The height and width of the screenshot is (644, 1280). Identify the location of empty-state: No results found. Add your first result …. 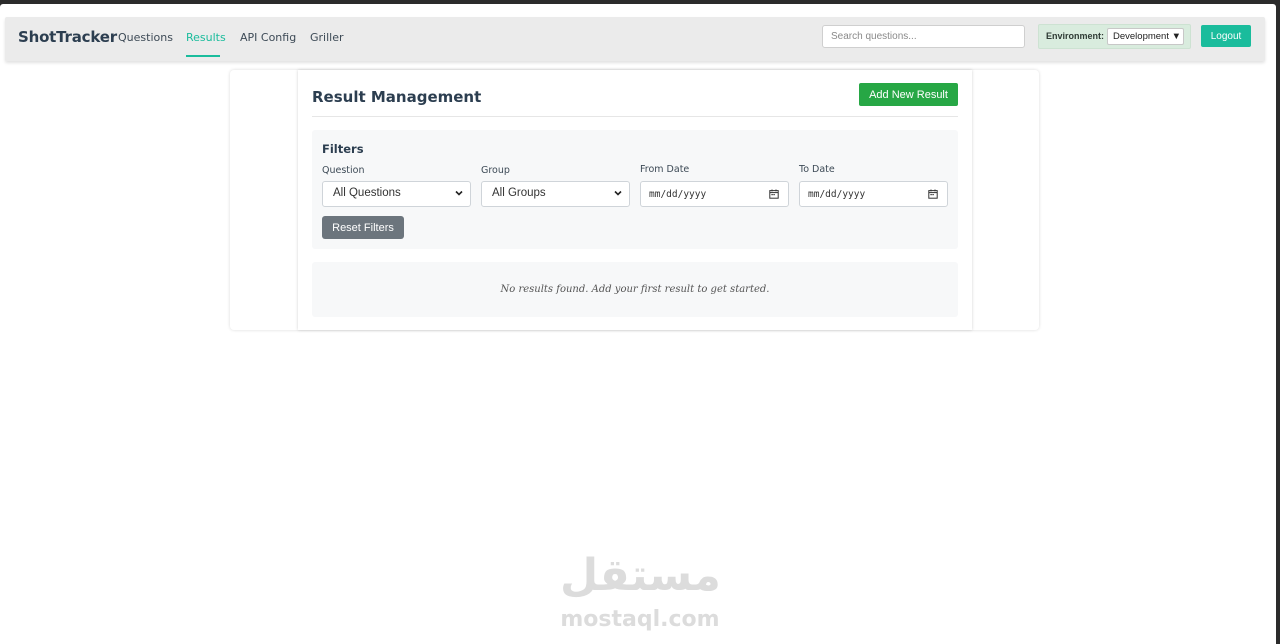
(635, 289).